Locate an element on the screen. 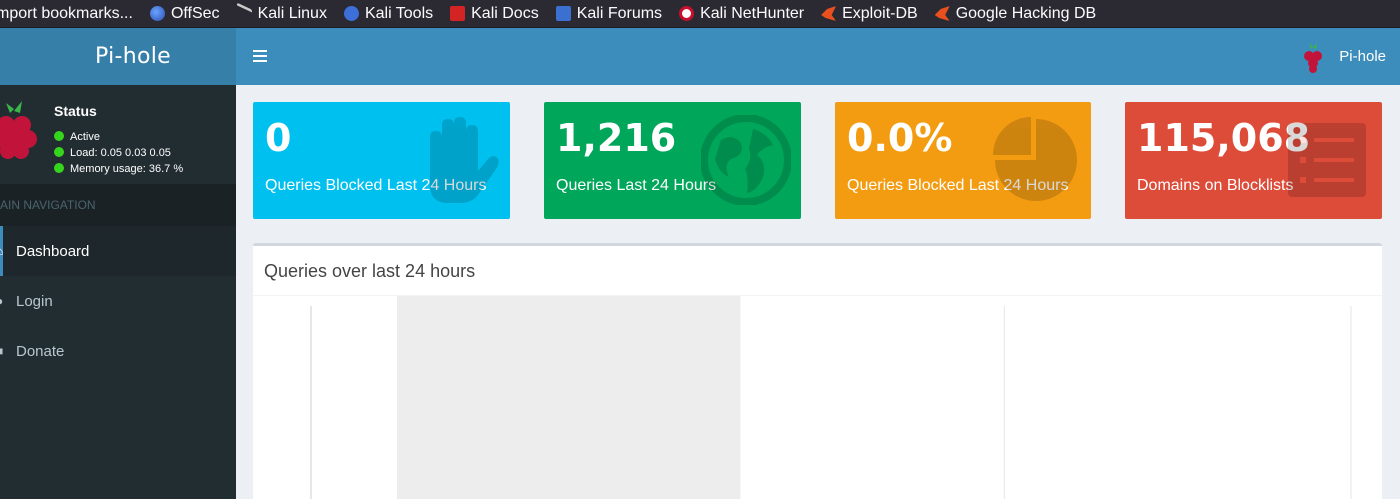 The height and width of the screenshot is (499, 1400). raspberry-logo-icon is located at coordinates (18, 130).